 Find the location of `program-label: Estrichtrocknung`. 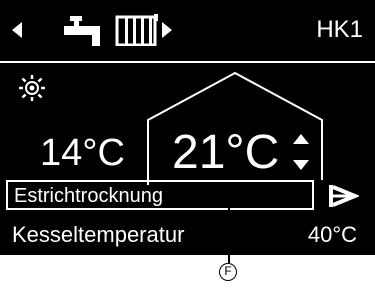

program-label: Estrichtrocknung is located at coordinates (88, 196).